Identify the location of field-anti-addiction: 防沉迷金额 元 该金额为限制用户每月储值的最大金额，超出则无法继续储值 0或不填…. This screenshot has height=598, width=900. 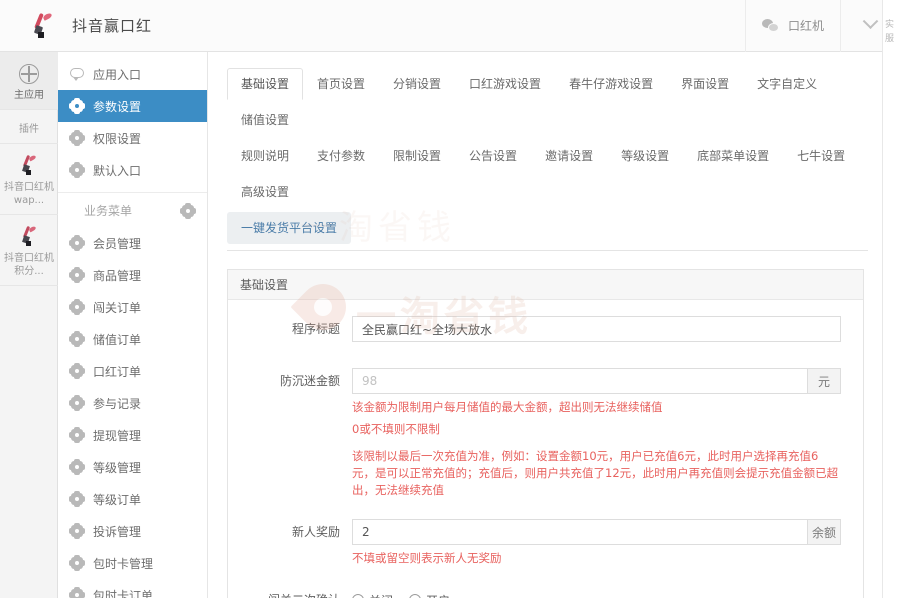
(537, 433).